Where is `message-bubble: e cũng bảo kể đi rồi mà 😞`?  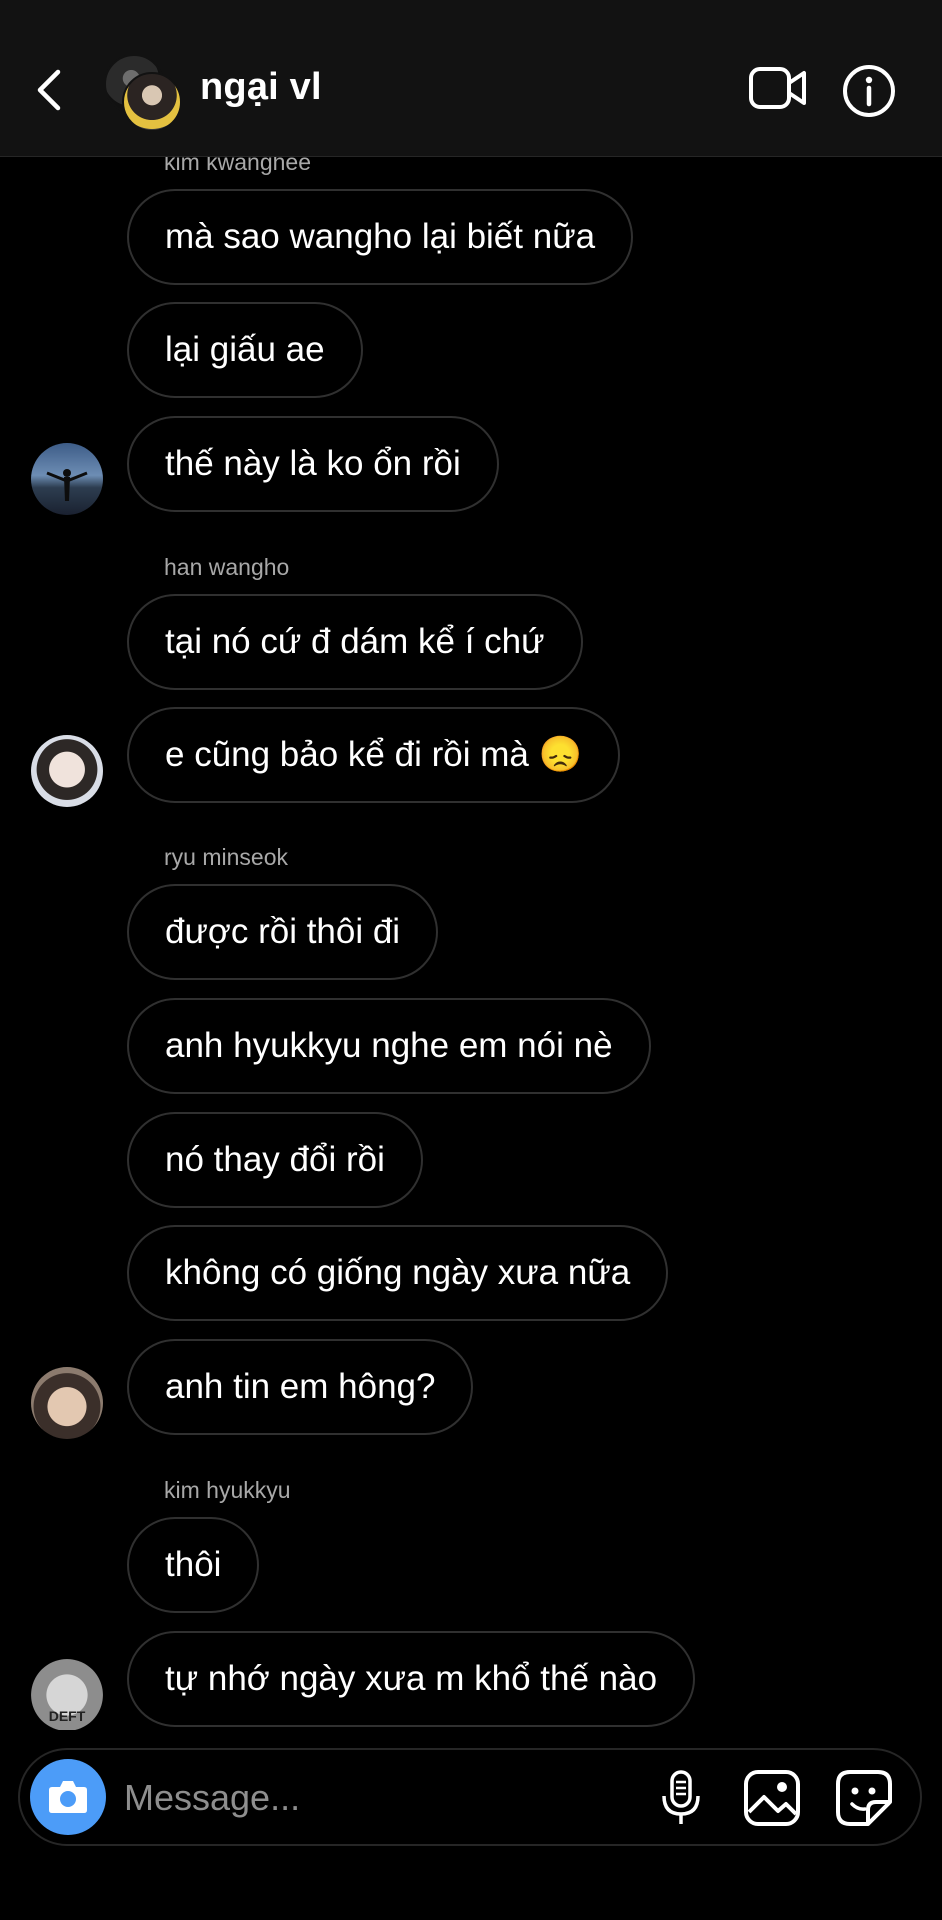
message-bubble: e cũng bảo kể đi rồi mà 😞 is located at coordinates (374, 755).